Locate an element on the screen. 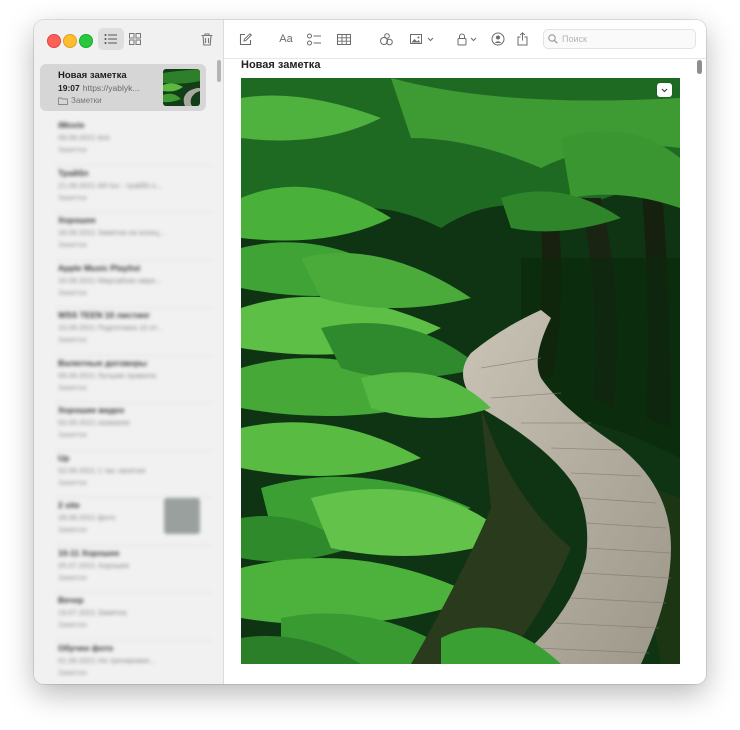 The width and height of the screenshot is (740, 730). checklist-button is located at coordinates (314, 39).